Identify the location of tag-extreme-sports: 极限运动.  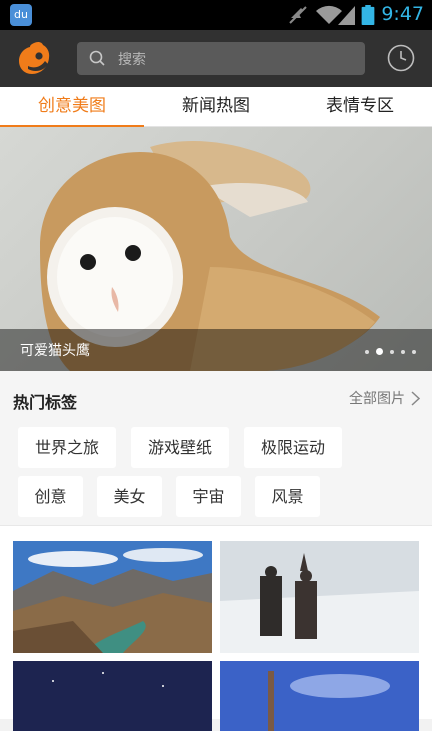
(293, 447).